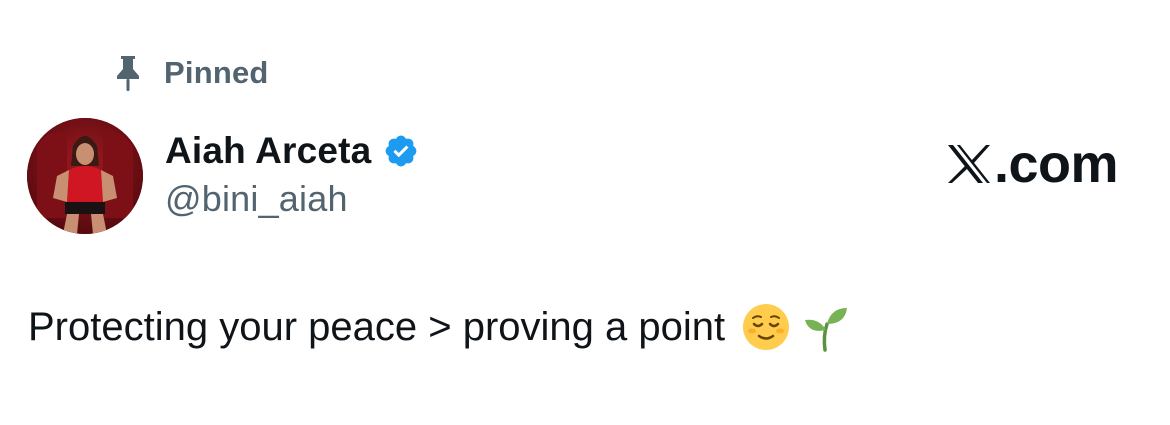  What do you see at coordinates (969, 164) in the screenshot?
I see `x-logo-icon` at bounding box center [969, 164].